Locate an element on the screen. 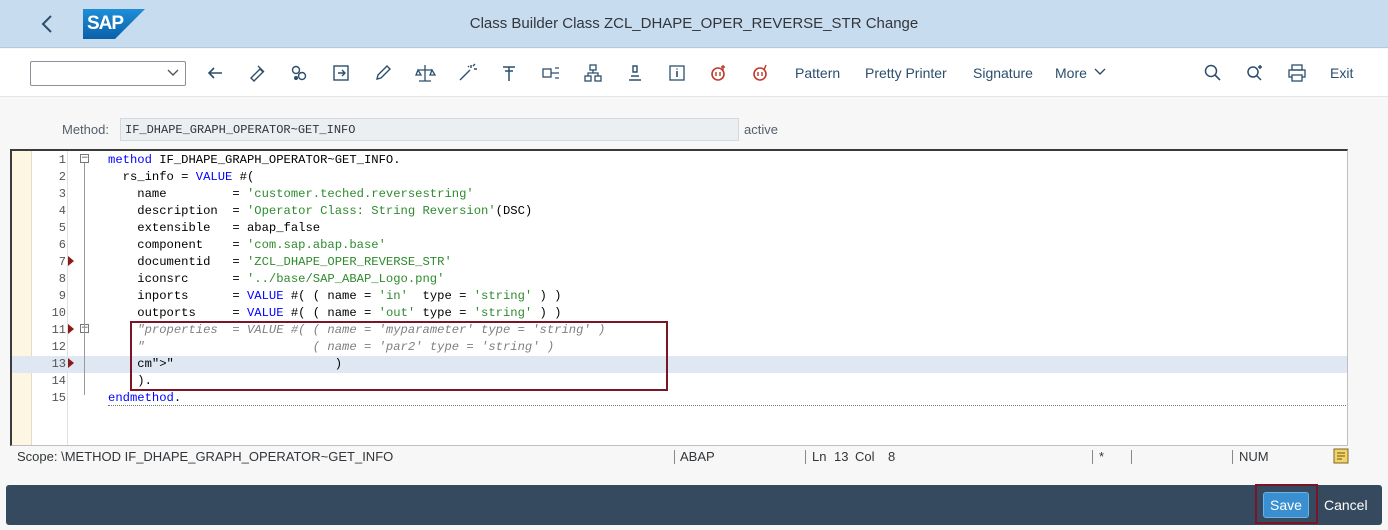 This screenshot has height=530, width=1388. display-change-icon is located at coordinates (257, 73).